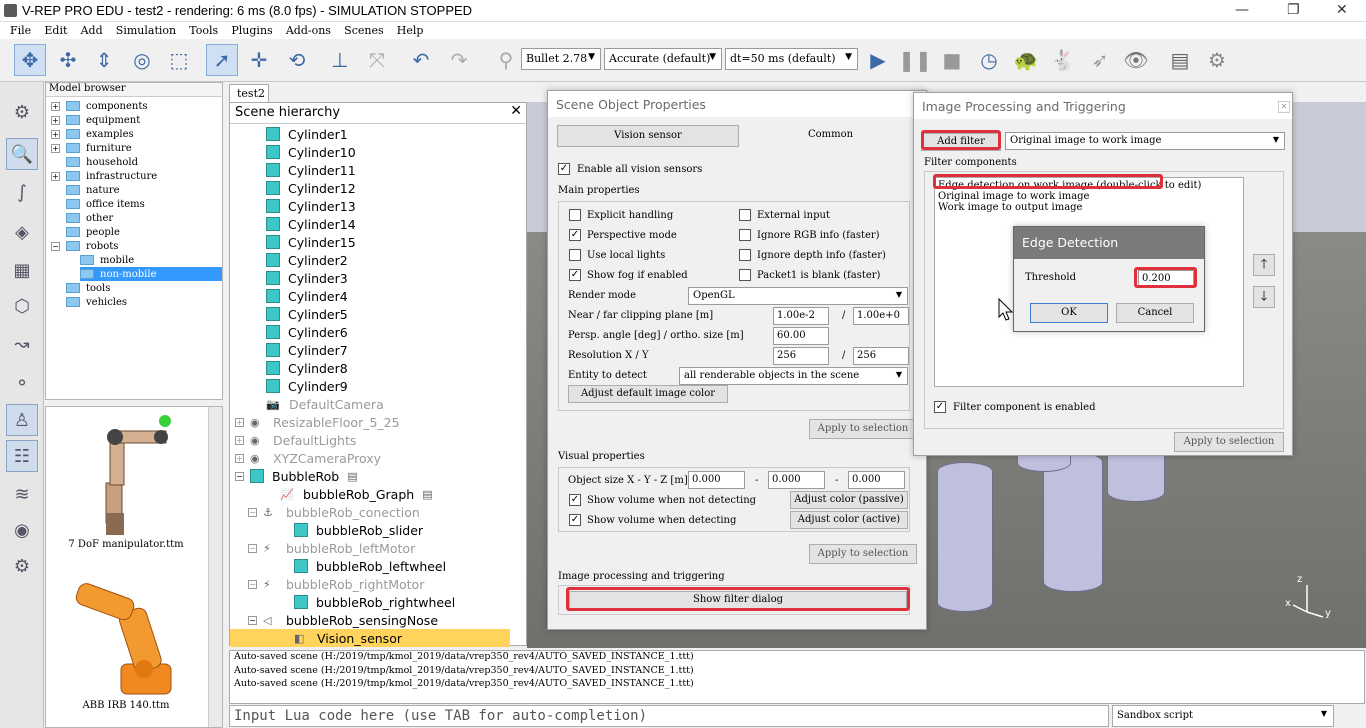 This screenshot has width=1366, height=728. What do you see at coordinates (203, 30) in the screenshot?
I see `menu-tools: Tools` at bounding box center [203, 30].